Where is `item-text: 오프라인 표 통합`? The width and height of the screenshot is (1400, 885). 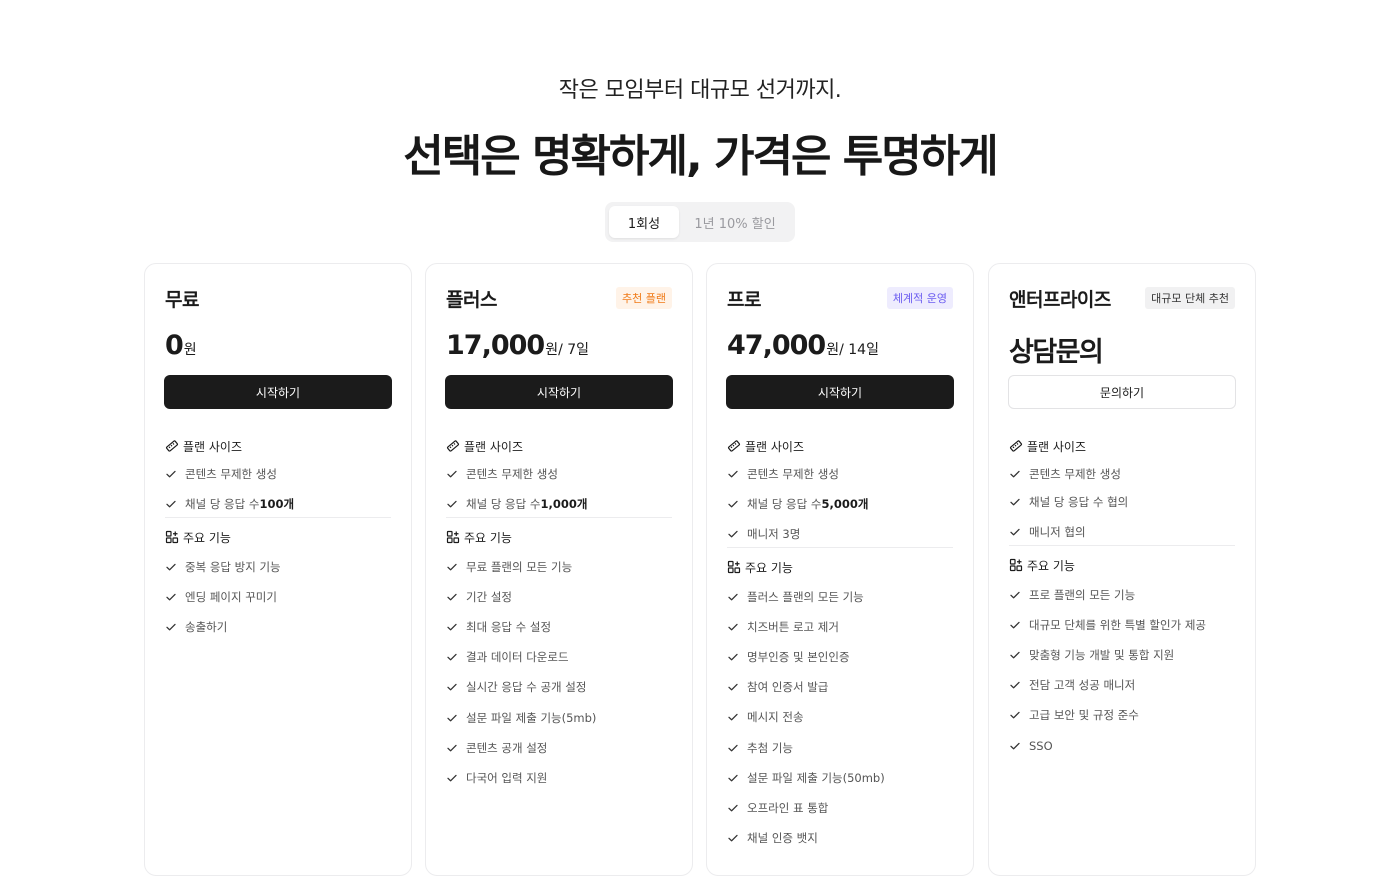 item-text: 오프라인 표 통합 is located at coordinates (788, 807).